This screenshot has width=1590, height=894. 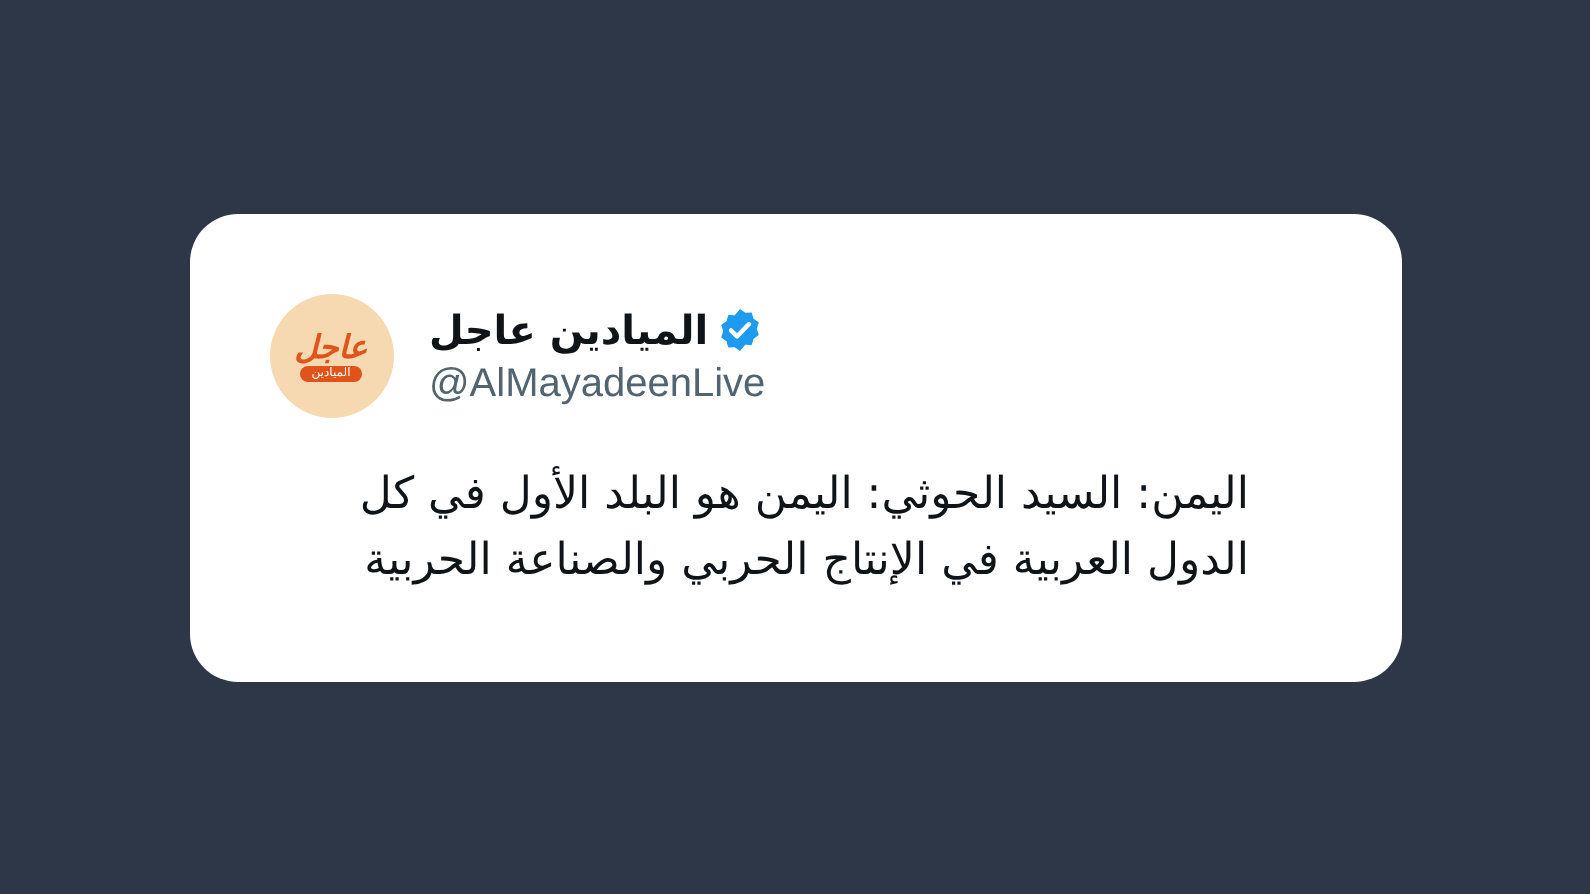 I want to click on tweet-text: اليمن: السيد الحوثي: اليمن هو البلد الأول في كل الدول العربية في الإنتاج الحربي والصناعة الحربية, so click(x=803, y=526).